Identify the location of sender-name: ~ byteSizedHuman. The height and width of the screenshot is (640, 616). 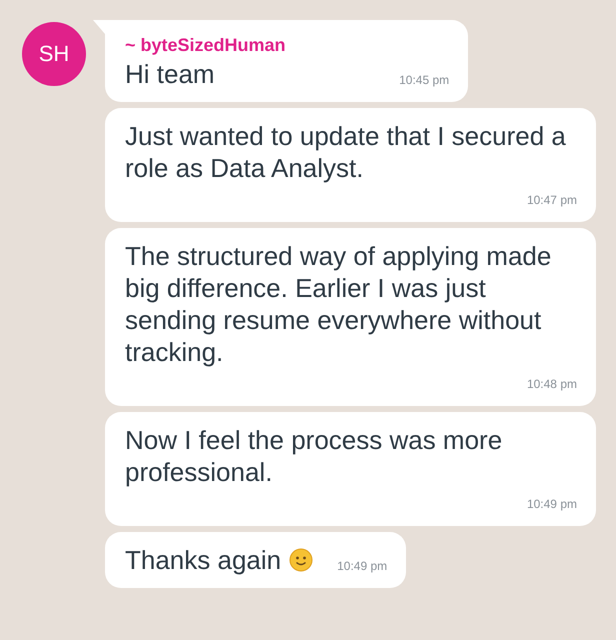
(206, 45).